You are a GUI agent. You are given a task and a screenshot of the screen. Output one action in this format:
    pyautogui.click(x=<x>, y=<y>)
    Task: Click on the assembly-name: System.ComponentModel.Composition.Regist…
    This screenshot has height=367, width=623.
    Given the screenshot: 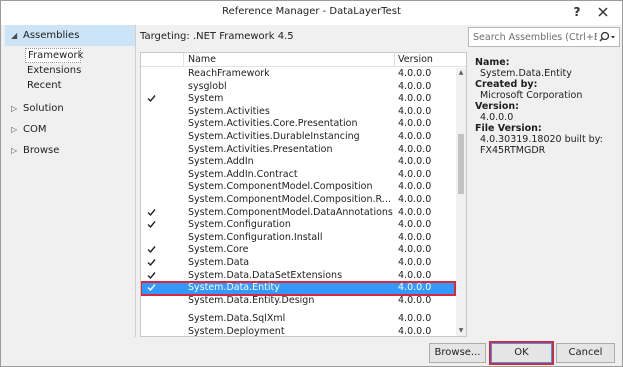 What is the action you would take?
    pyautogui.click(x=291, y=199)
    